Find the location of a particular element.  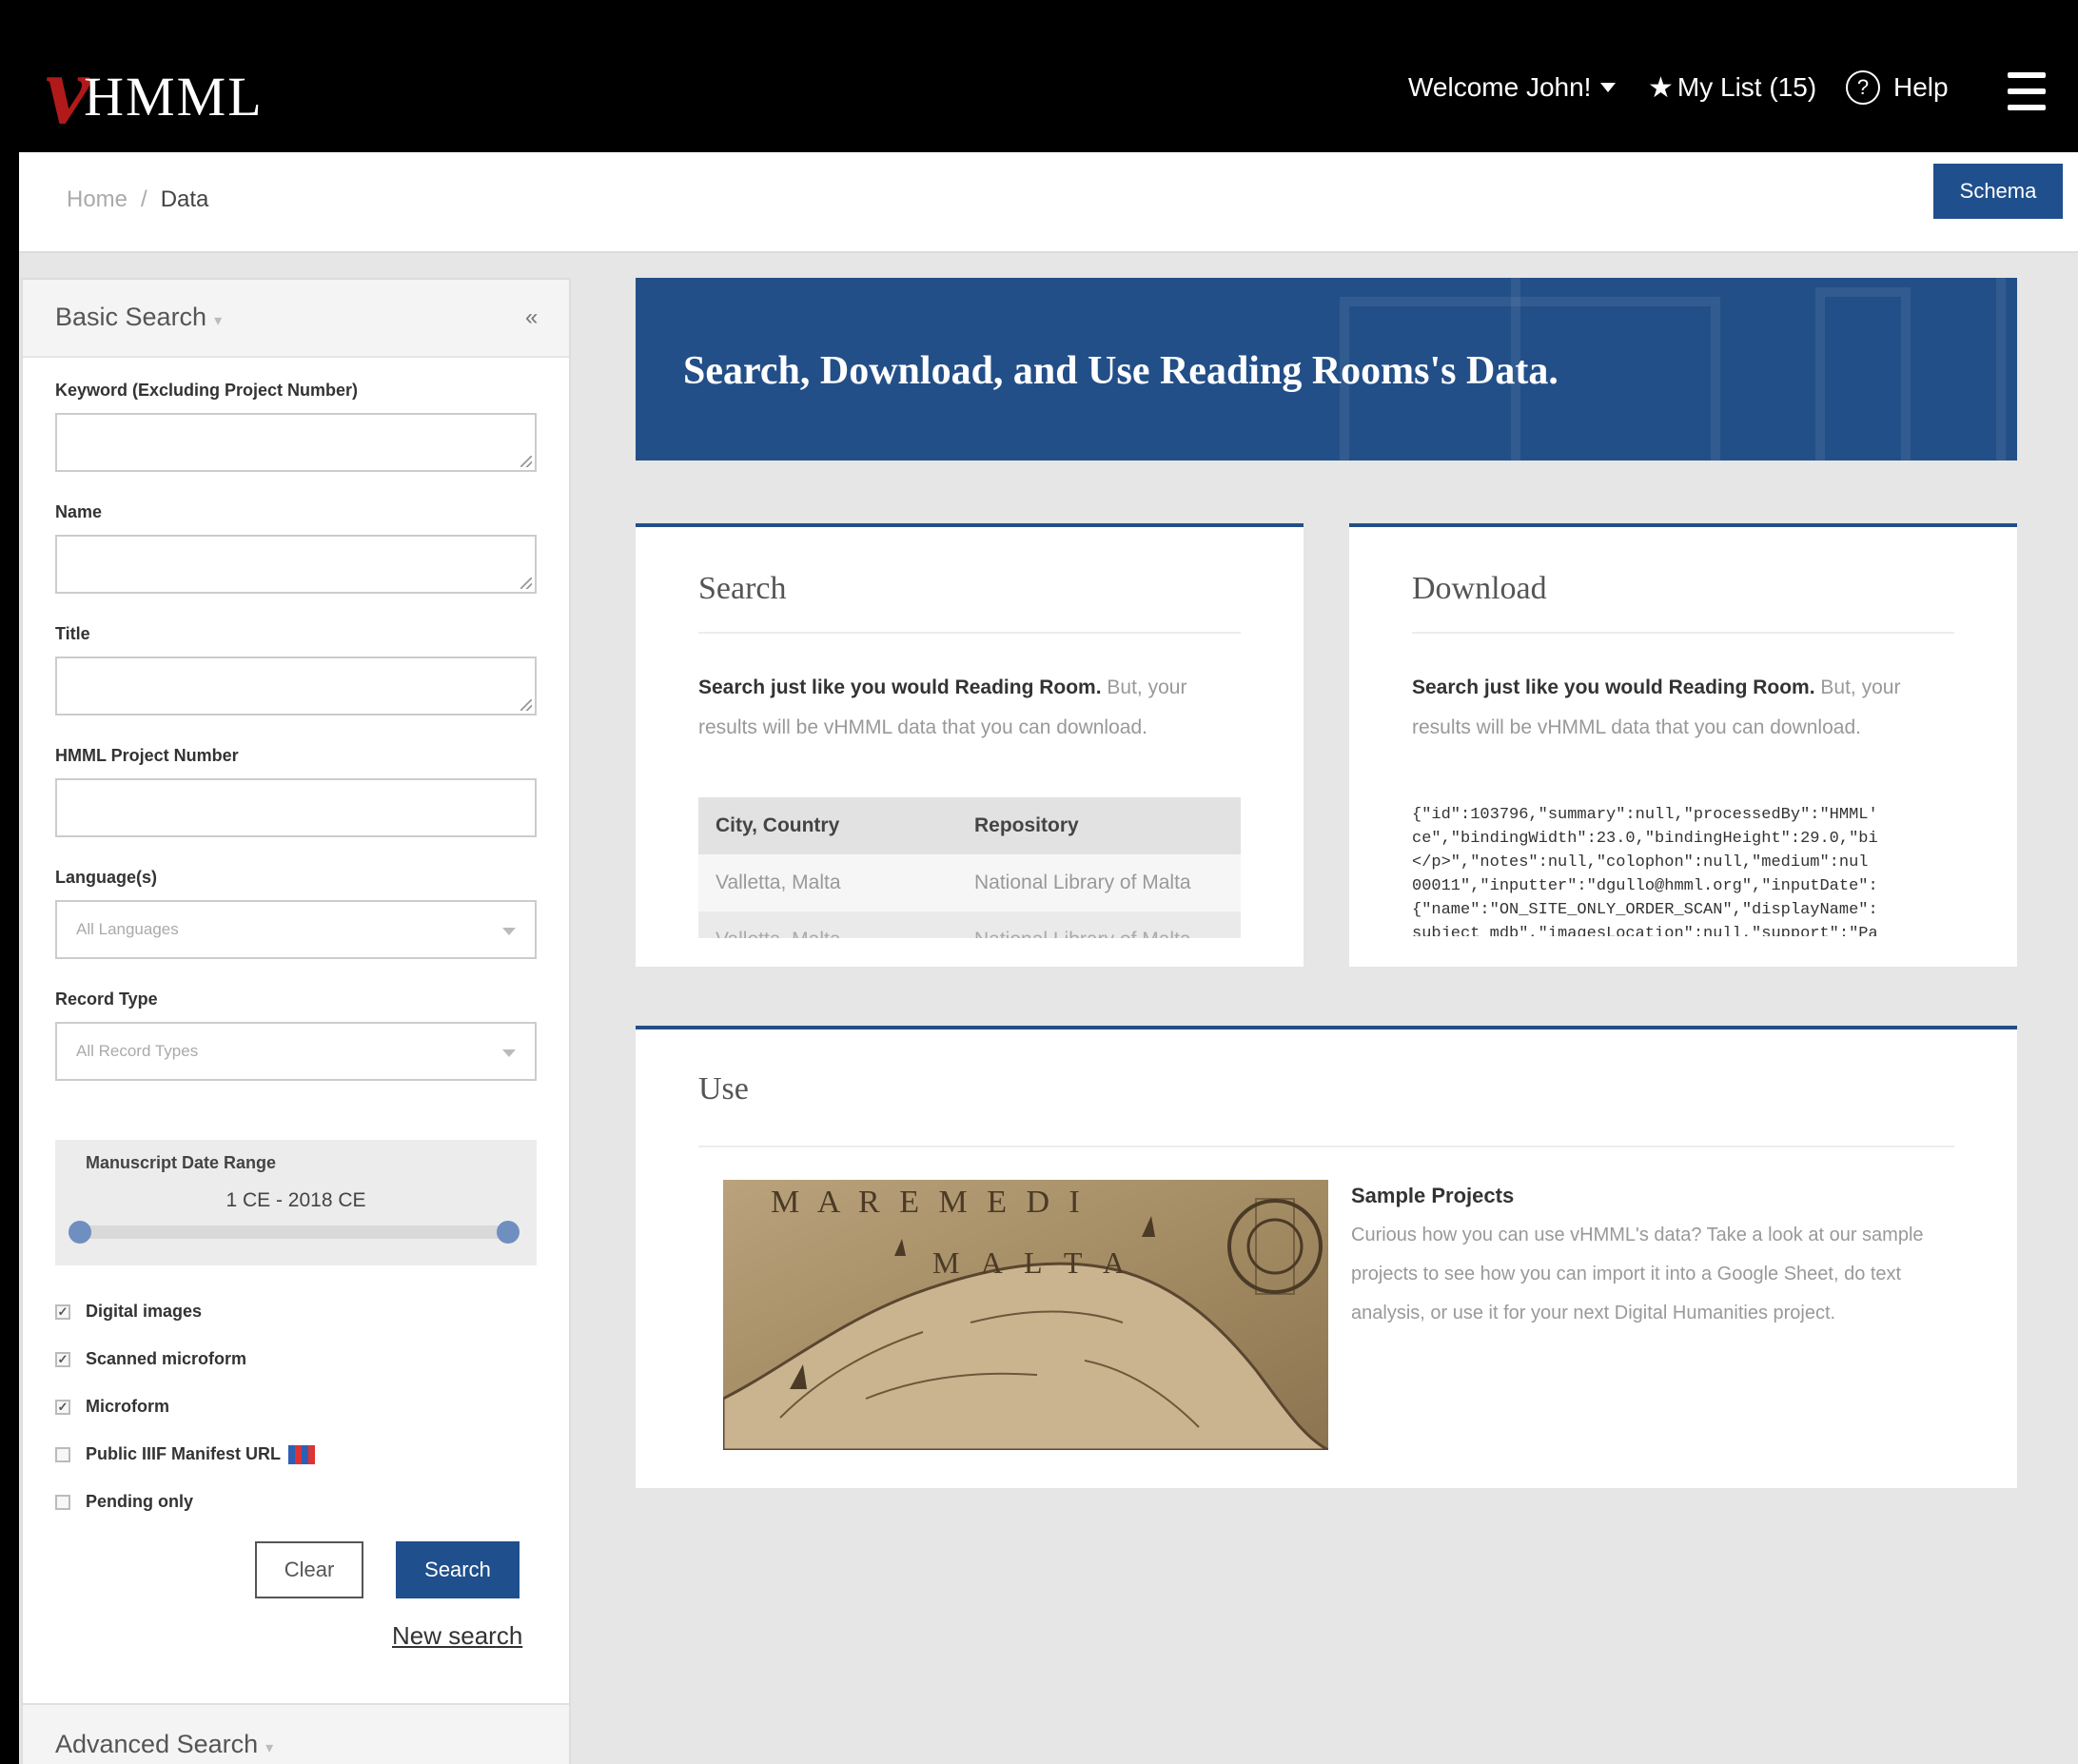

iiif-logo-icon is located at coordinates (302, 1454).